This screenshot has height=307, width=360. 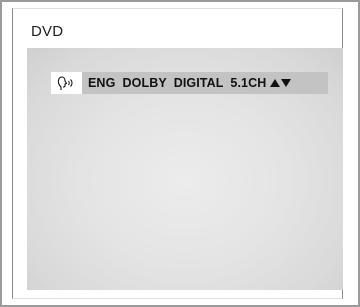 What do you see at coordinates (66, 83) in the screenshot?
I see `speaking-head-icon` at bounding box center [66, 83].